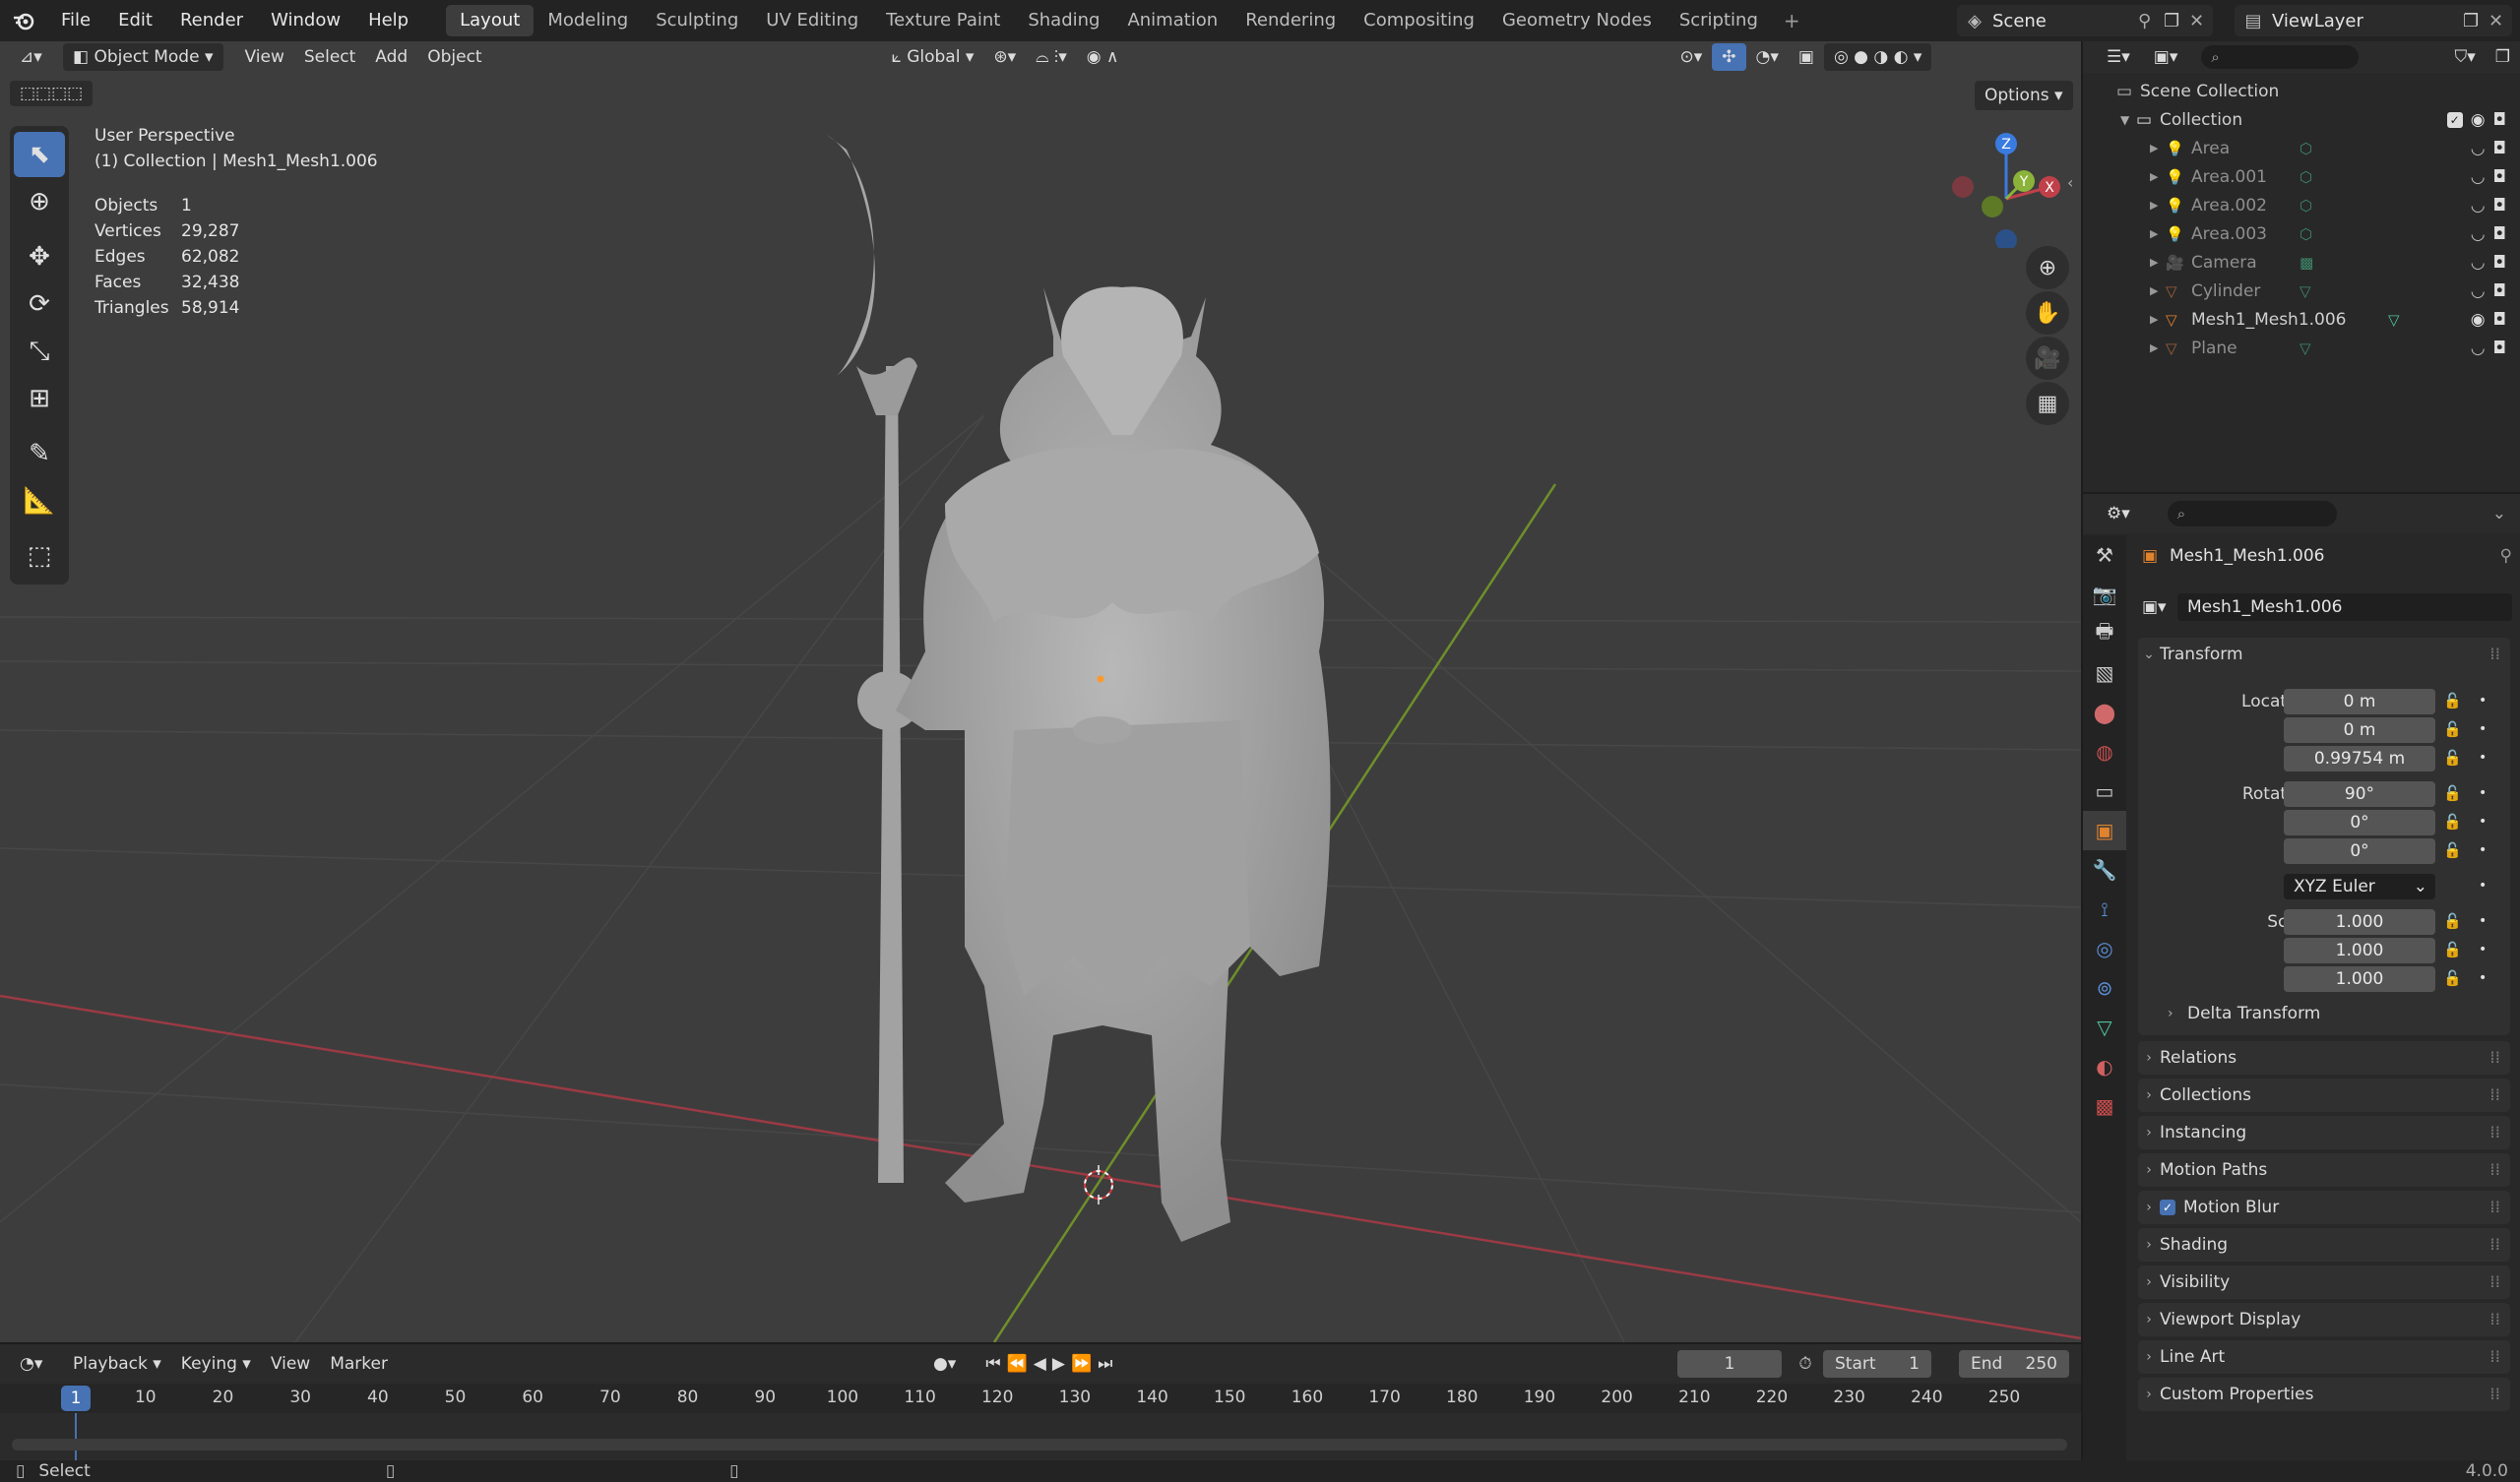  What do you see at coordinates (2104, 673) in the screenshot?
I see `view-layer-tab-icon: ▧` at bounding box center [2104, 673].